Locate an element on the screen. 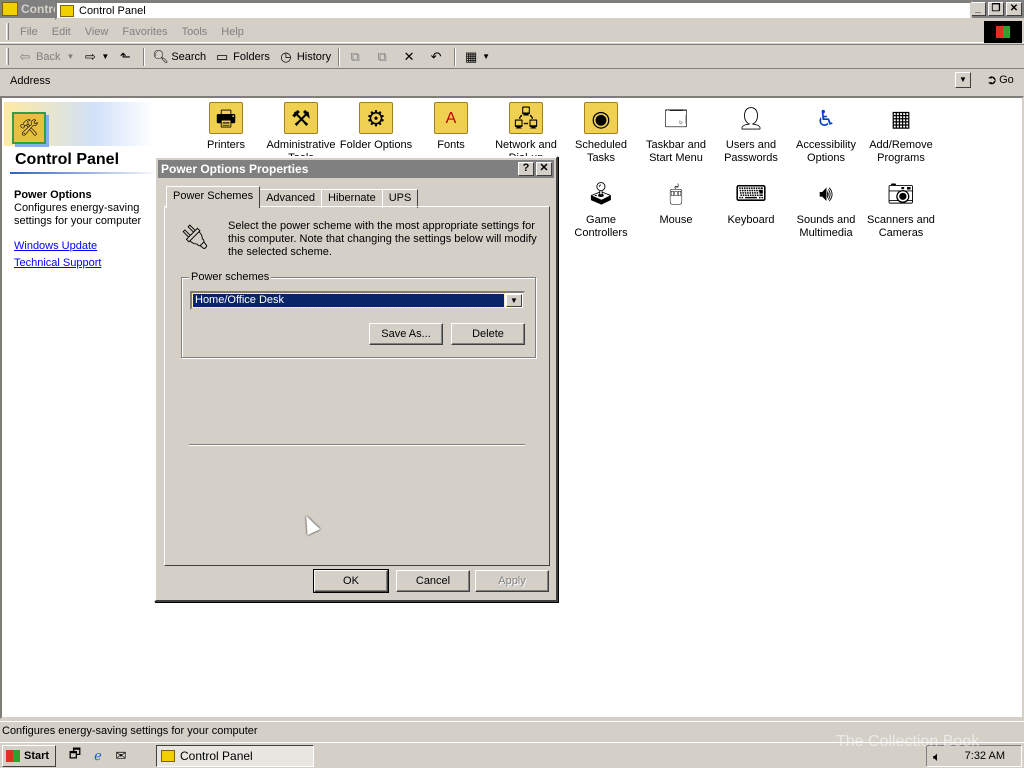  clock: 7:32 AM is located at coordinates (985, 756).